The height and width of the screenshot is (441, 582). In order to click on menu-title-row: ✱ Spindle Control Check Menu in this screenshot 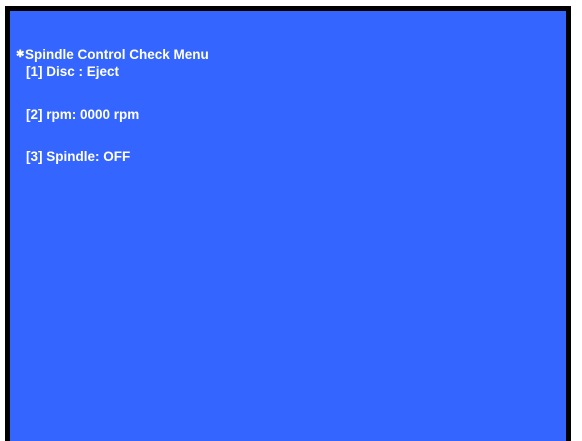, I will do `click(112, 54)`.